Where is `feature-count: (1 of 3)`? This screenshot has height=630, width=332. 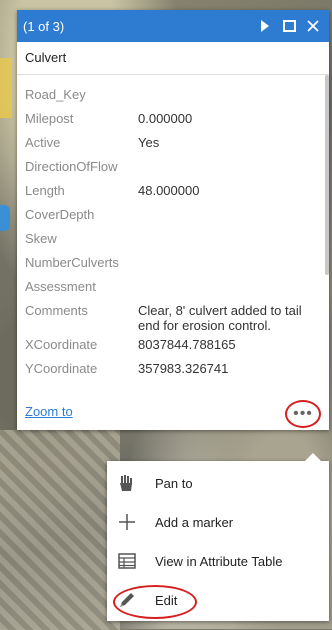
feature-count: (1 of 3) is located at coordinates (44, 26).